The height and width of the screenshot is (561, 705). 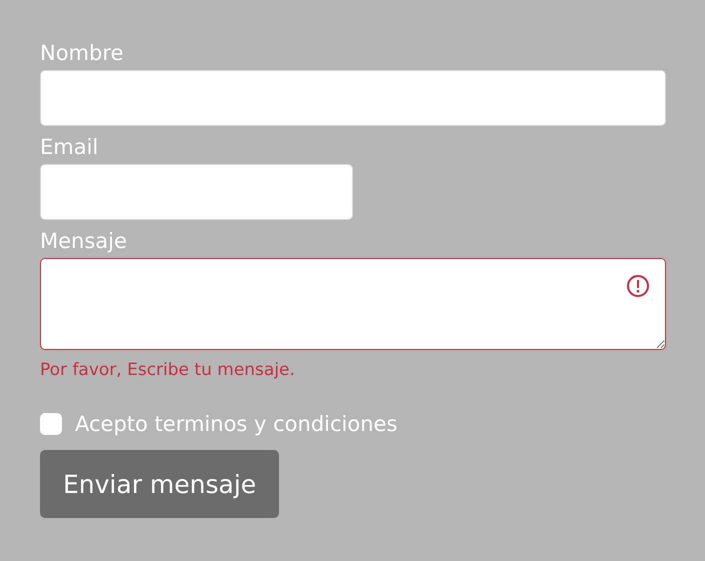 What do you see at coordinates (69, 147) in the screenshot?
I see `field-label: Email` at bounding box center [69, 147].